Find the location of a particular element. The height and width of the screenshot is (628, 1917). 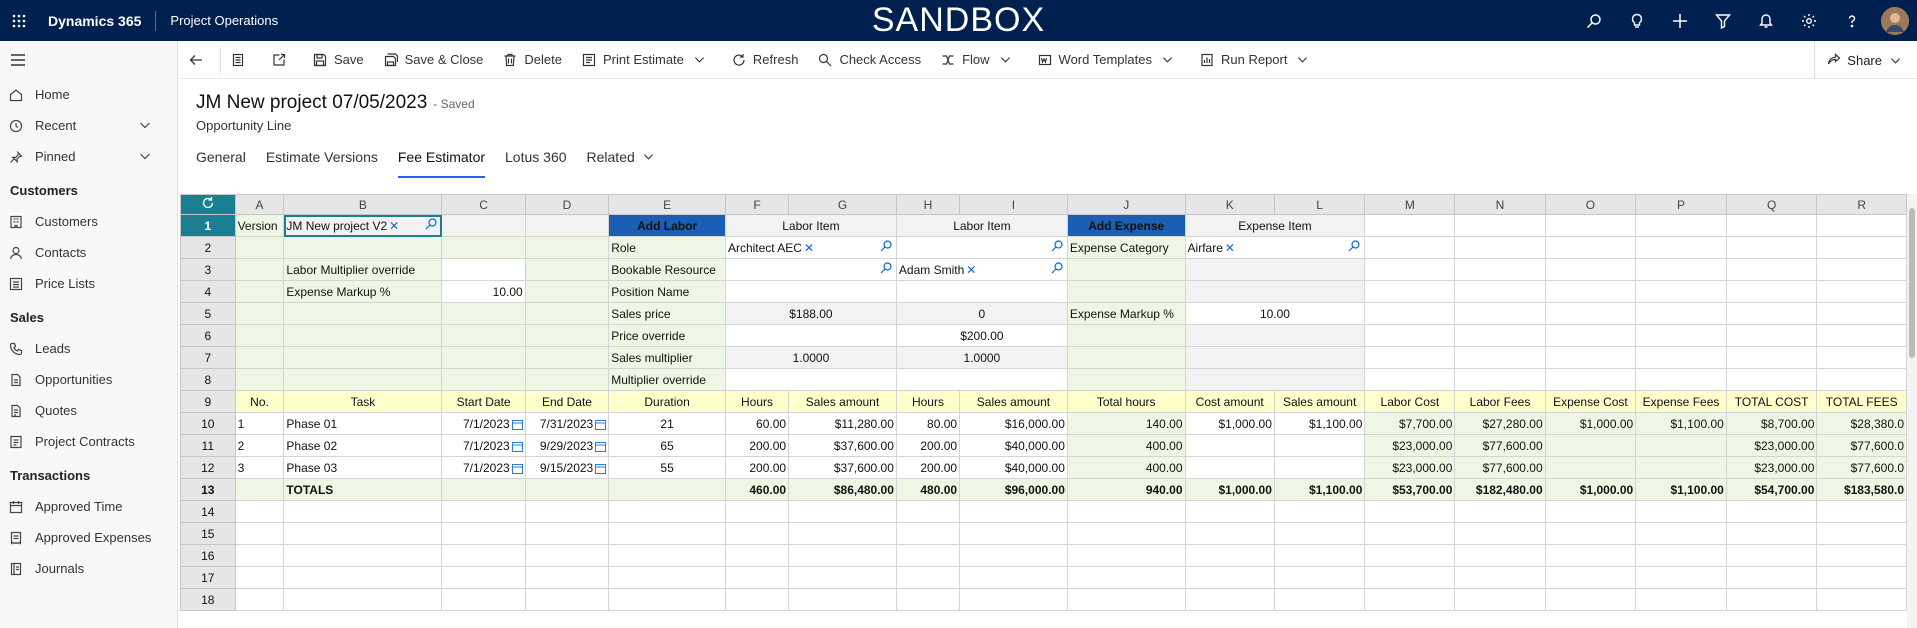

end-date-cell: 9/15/2023 is located at coordinates (567, 467).